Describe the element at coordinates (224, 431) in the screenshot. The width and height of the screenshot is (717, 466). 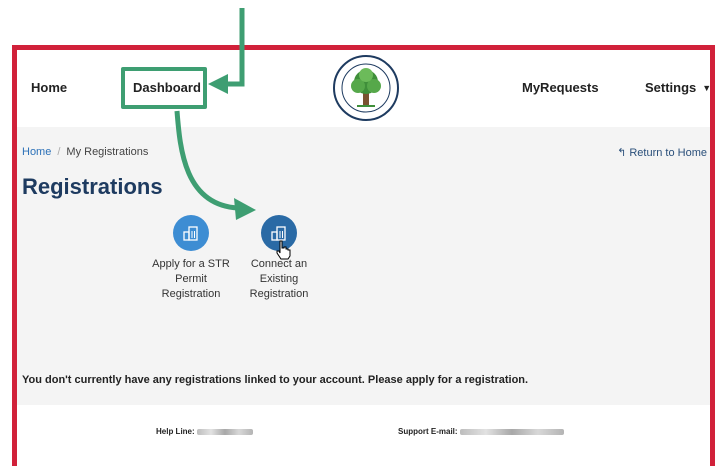
I see `redacted-phone` at that location.